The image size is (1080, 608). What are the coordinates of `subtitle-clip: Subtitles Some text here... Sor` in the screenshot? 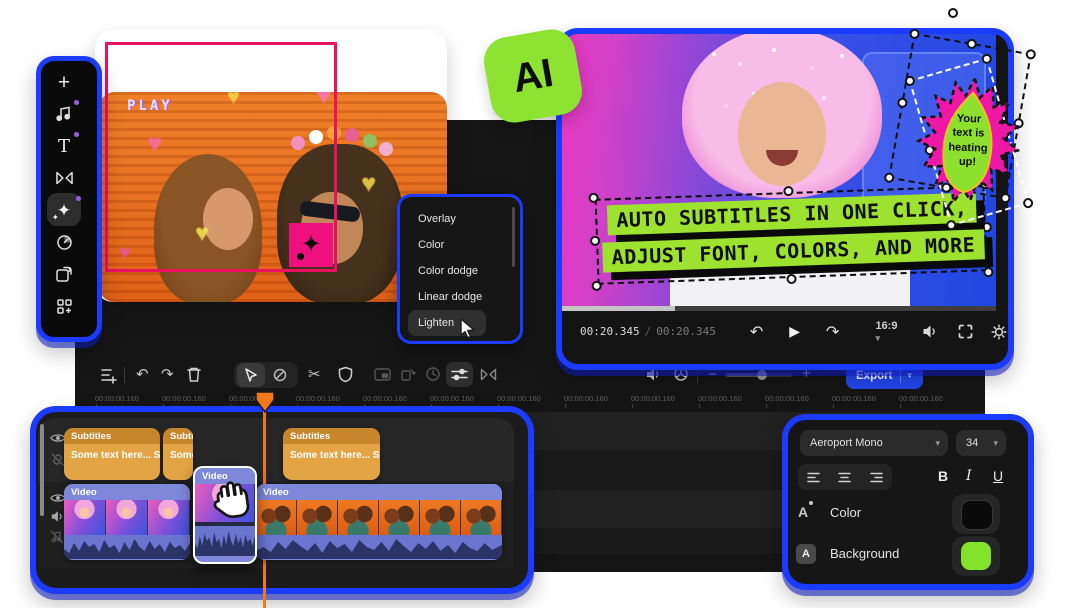 It's located at (112, 454).